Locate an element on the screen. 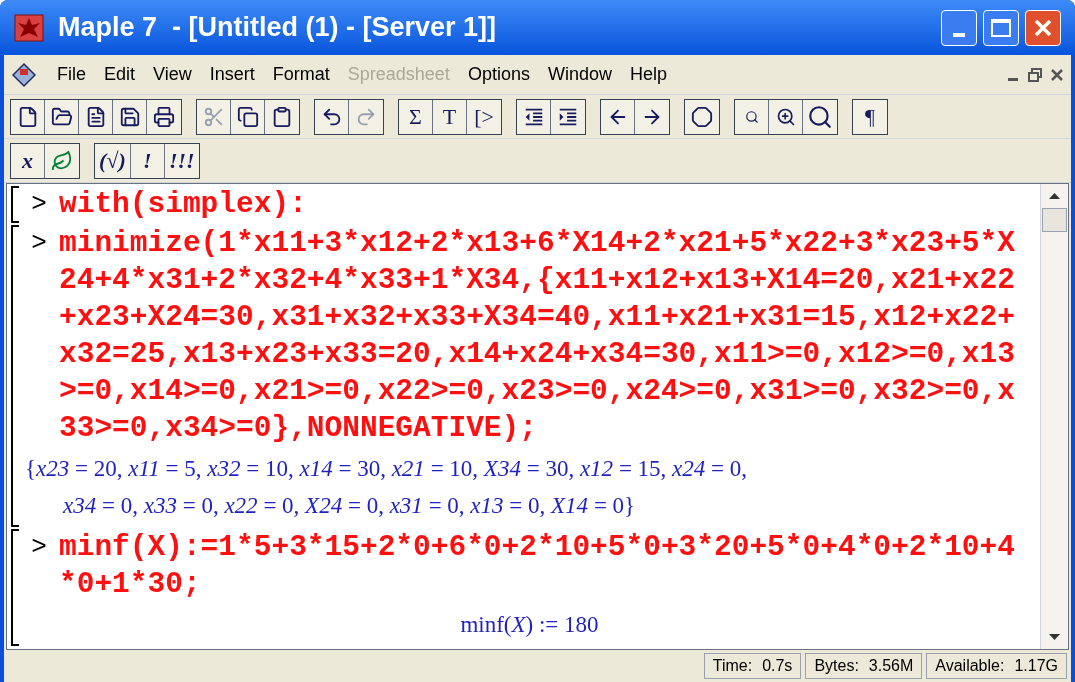 Image resolution: width=1075 pixels, height=682 pixels. app-logo-icon is located at coordinates (29, 27).